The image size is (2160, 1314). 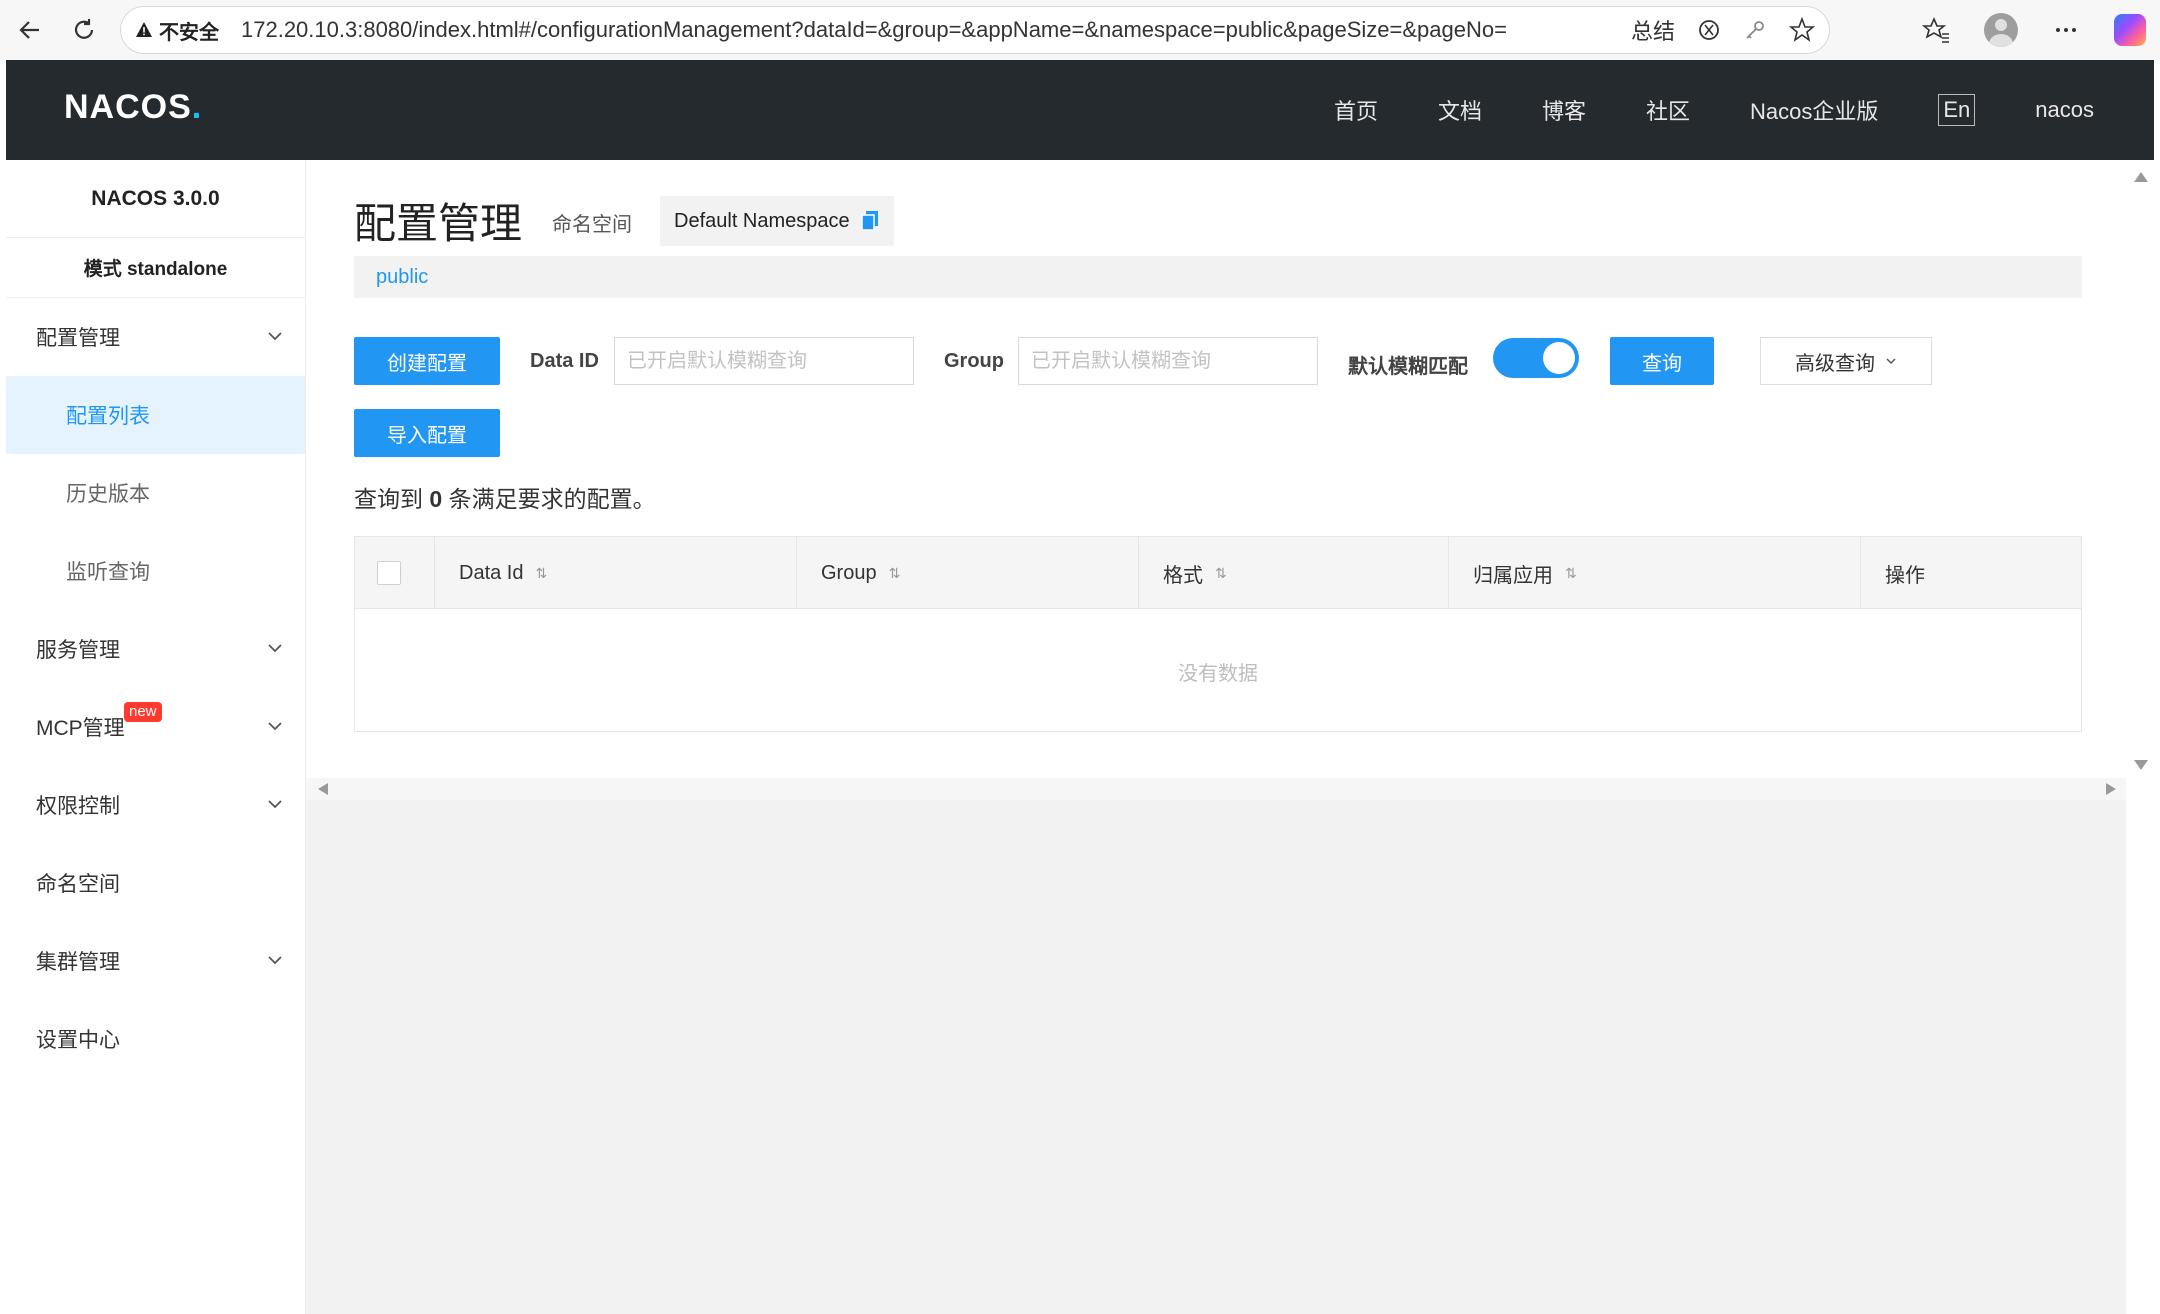 What do you see at coordinates (974, 361) in the screenshot?
I see `group-label: Group` at bounding box center [974, 361].